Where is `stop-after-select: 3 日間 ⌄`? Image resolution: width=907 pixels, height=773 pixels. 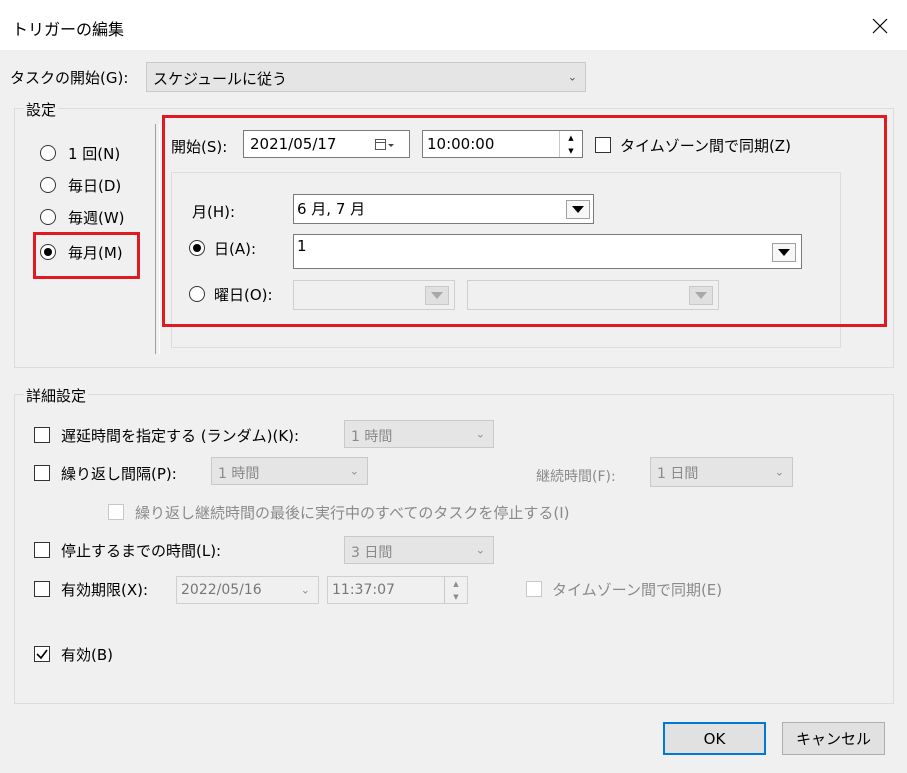
stop-after-select: 3 日間 ⌄ is located at coordinates (419, 550).